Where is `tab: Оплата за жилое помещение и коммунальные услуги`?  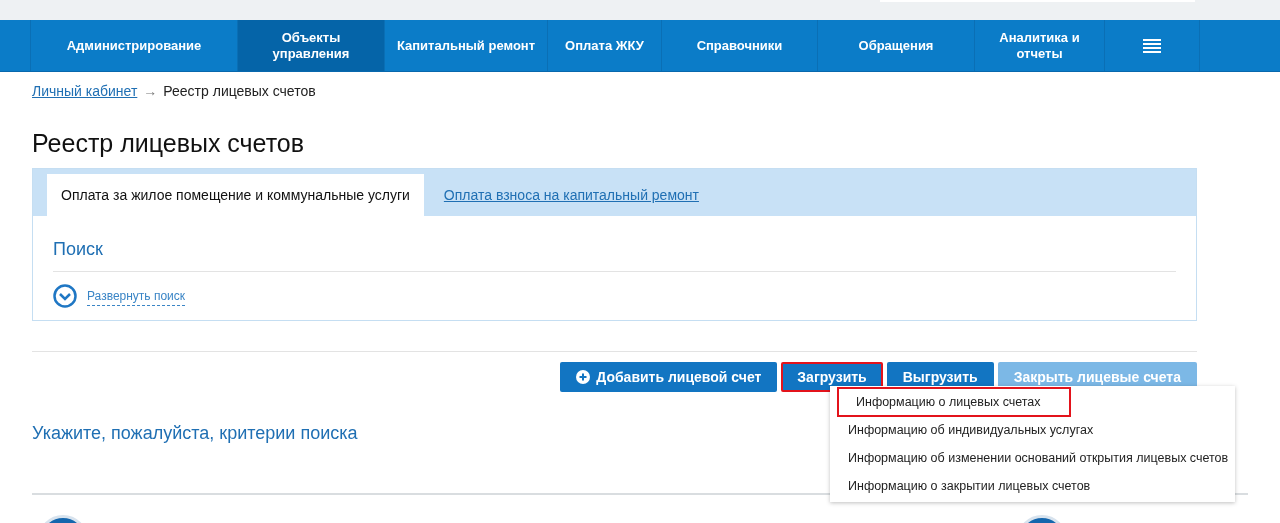 tab: Оплата за жилое помещение и коммунальные услуги is located at coordinates (235, 195).